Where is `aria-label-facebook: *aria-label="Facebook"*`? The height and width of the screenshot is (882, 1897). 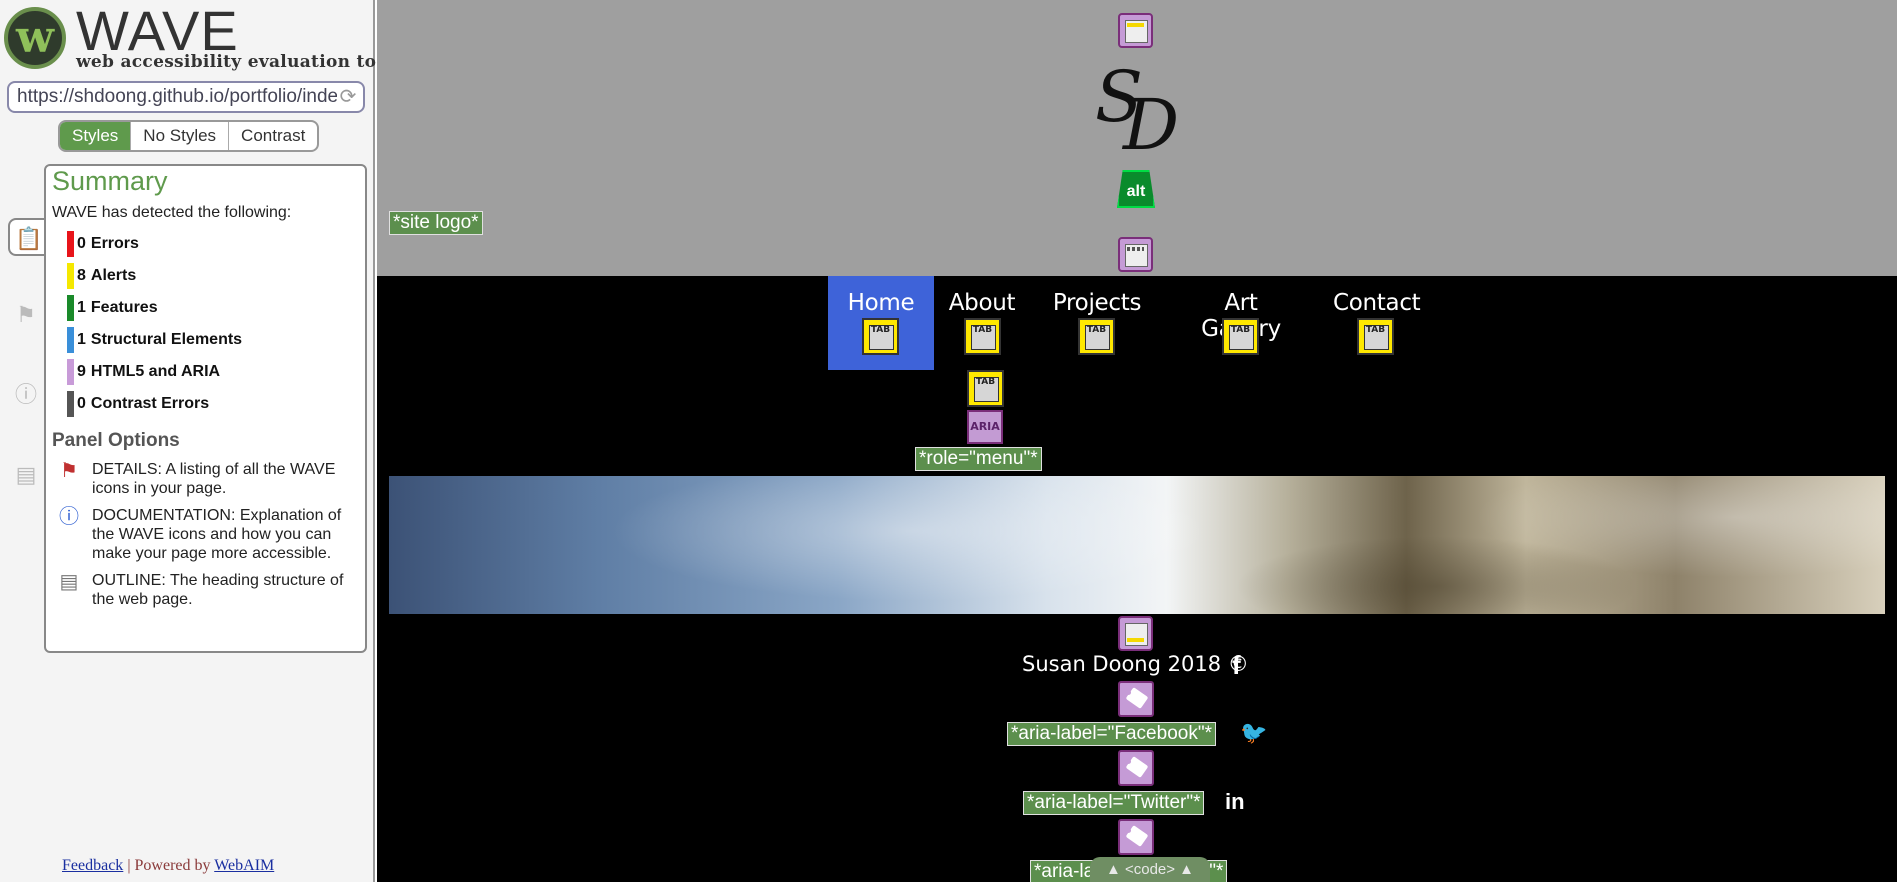 aria-label-facebook: *aria-label="Facebook"* is located at coordinates (1111, 734).